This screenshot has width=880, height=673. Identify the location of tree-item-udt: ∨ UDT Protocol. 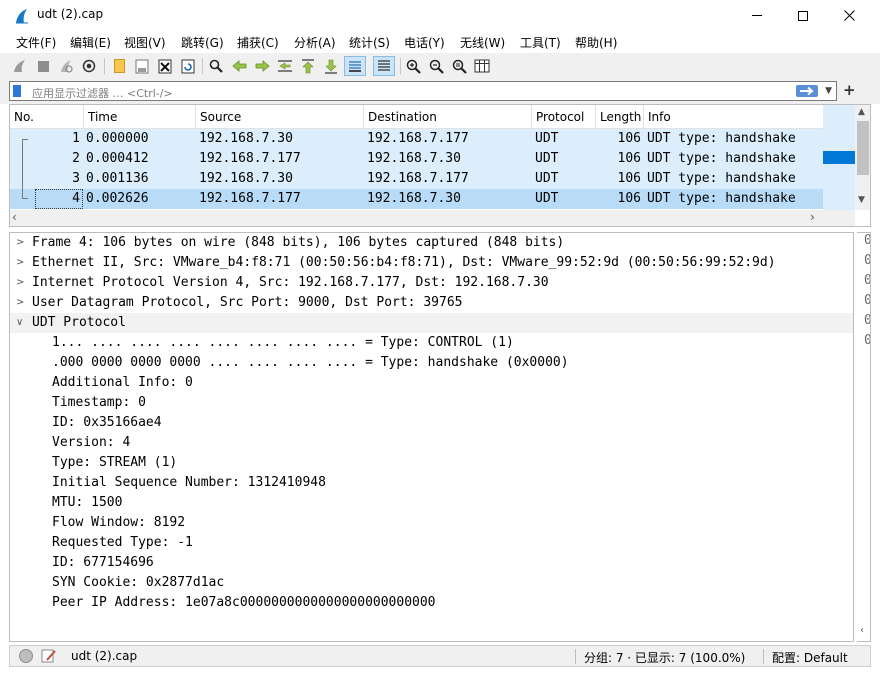
(431, 323).